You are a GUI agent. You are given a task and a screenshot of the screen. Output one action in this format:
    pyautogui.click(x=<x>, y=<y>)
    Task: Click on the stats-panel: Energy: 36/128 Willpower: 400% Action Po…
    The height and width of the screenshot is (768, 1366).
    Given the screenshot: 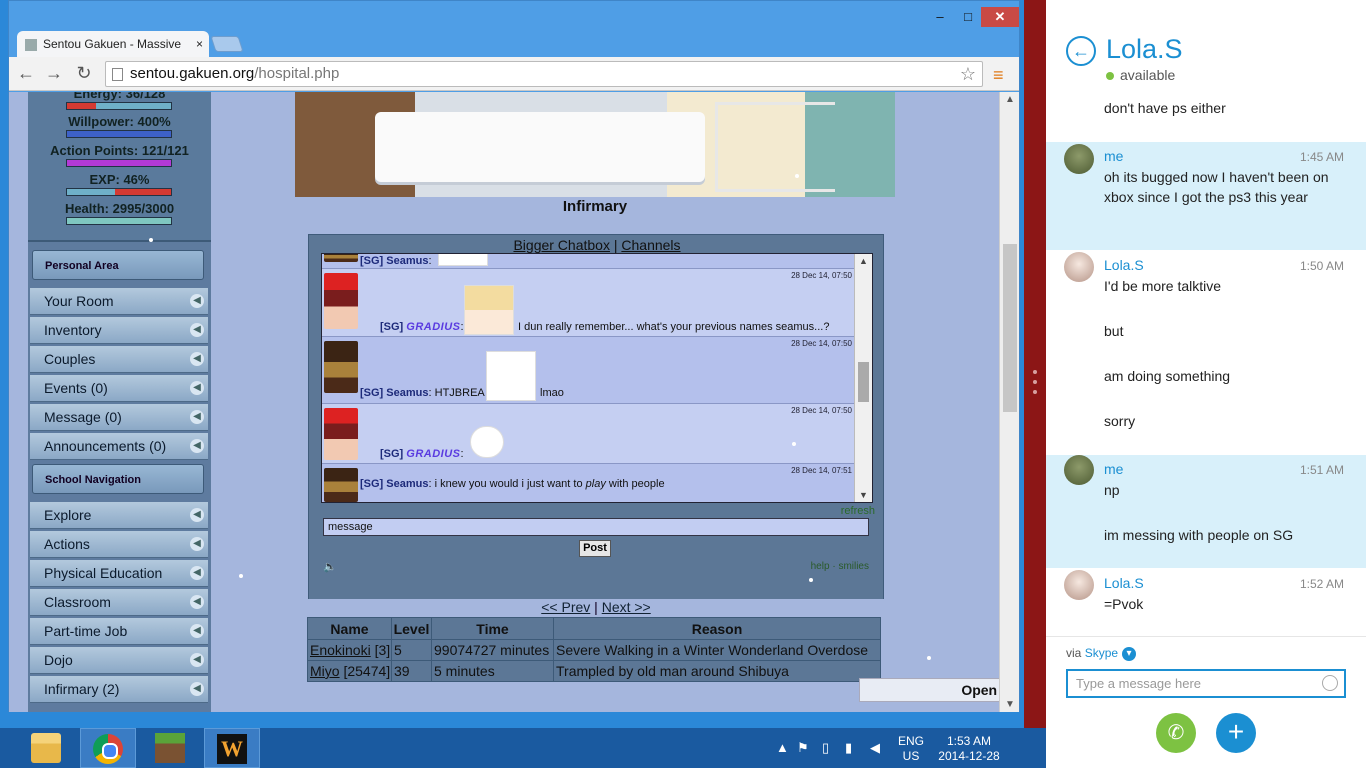 What is the action you would take?
    pyautogui.click(x=119, y=167)
    